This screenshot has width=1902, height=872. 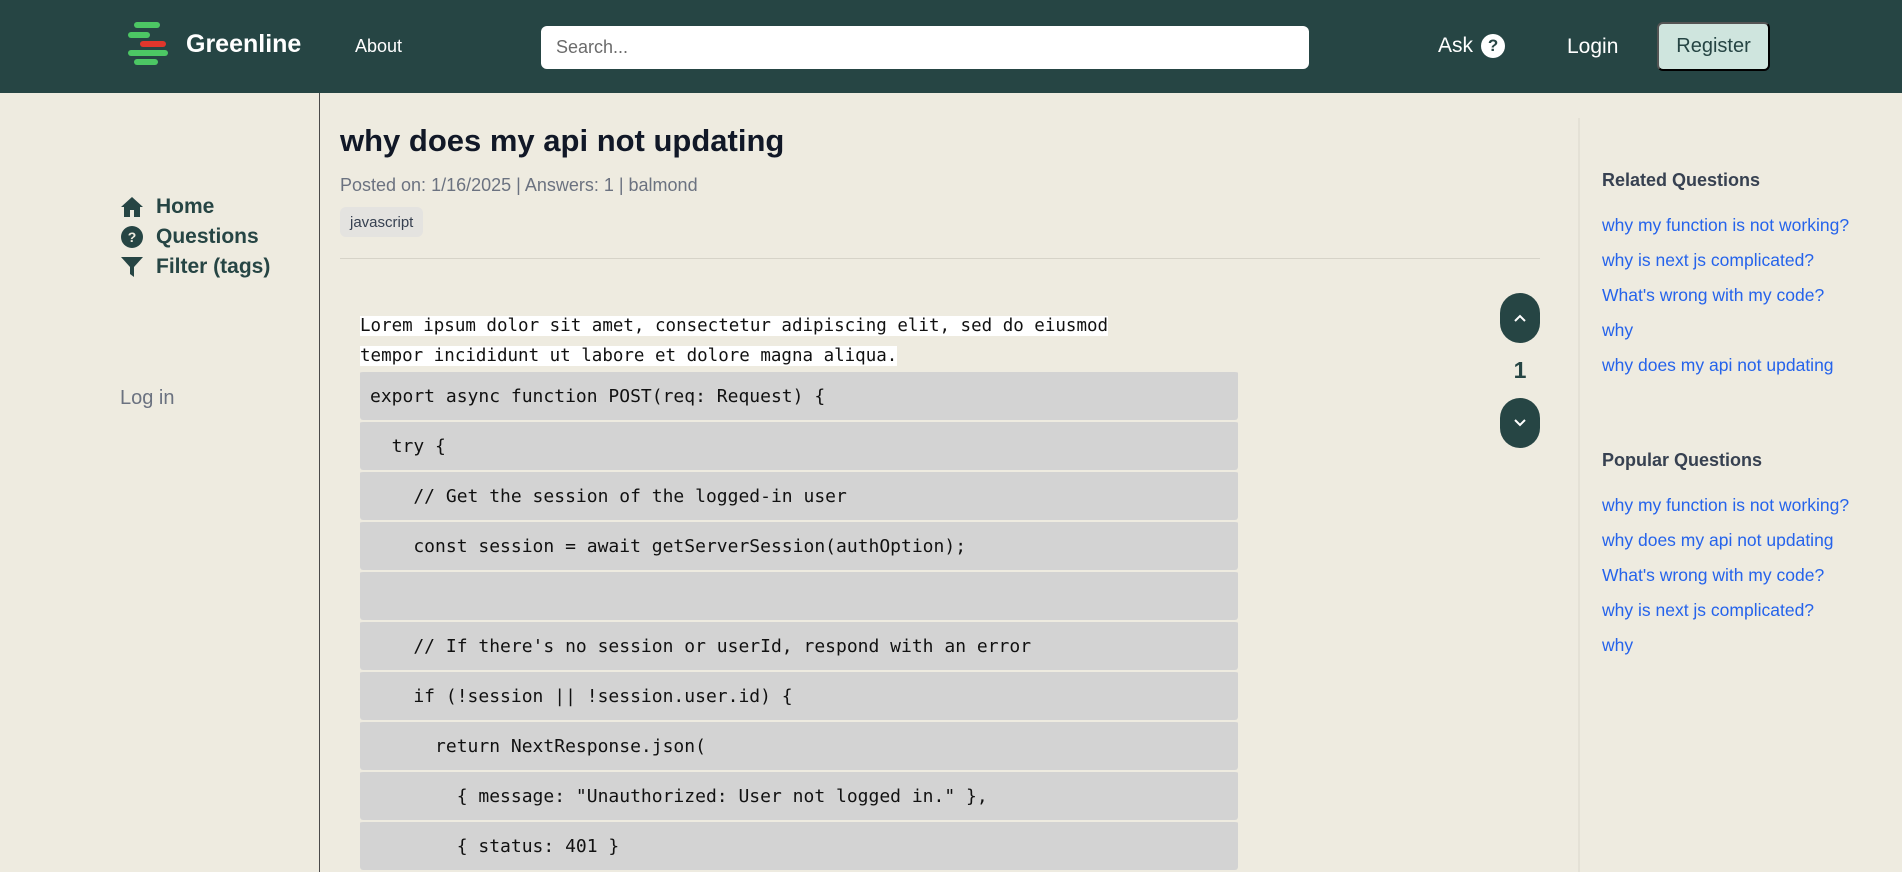 What do you see at coordinates (132, 207) in the screenshot?
I see `home-icon` at bounding box center [132, 207].